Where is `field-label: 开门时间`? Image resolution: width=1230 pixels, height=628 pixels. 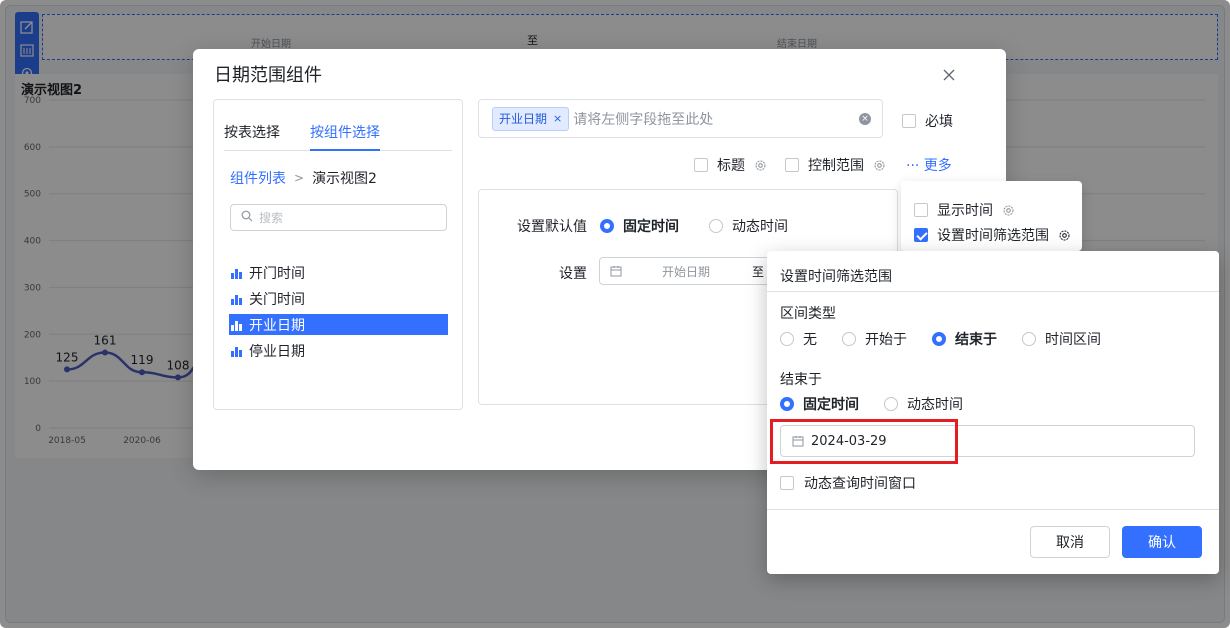
field-label: 开门时间 is located at coordinates (277, 274).